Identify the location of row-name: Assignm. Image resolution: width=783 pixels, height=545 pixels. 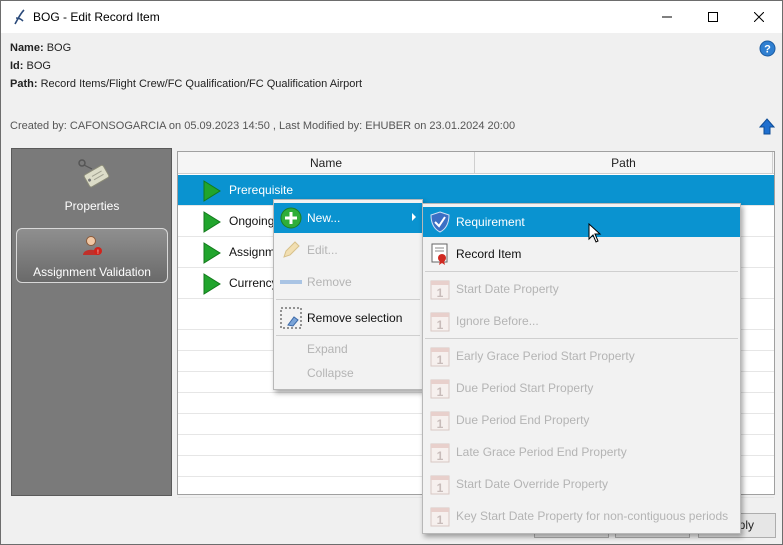
(252, 252).